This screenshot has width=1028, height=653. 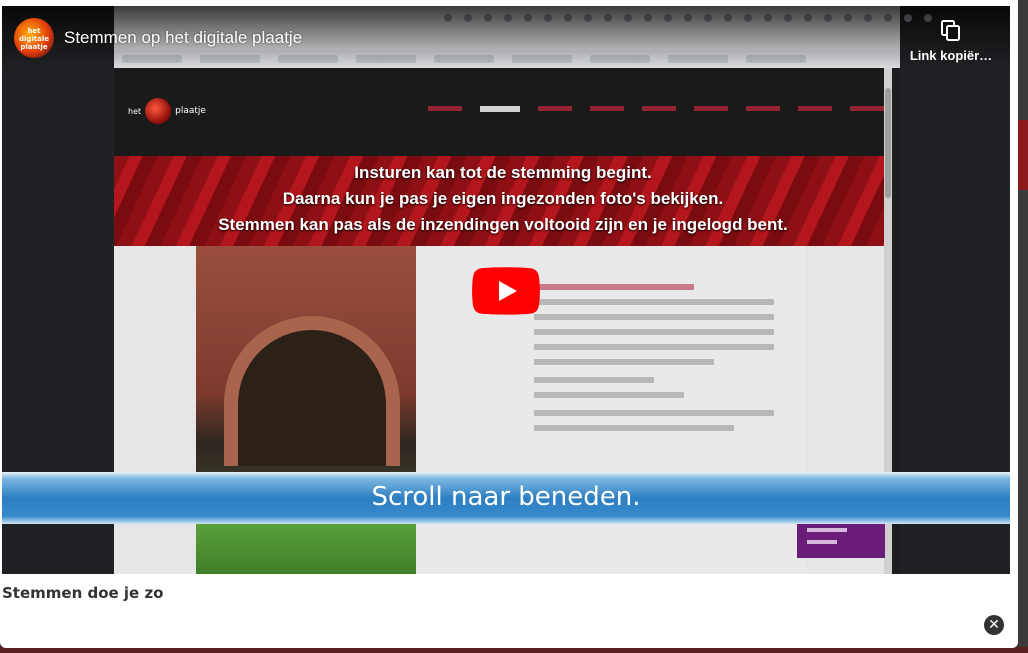 What do you see at coordinates (503, 112) in the screenshot?
I see `website-nav: het plaatje` at bounding box center [503, 112].